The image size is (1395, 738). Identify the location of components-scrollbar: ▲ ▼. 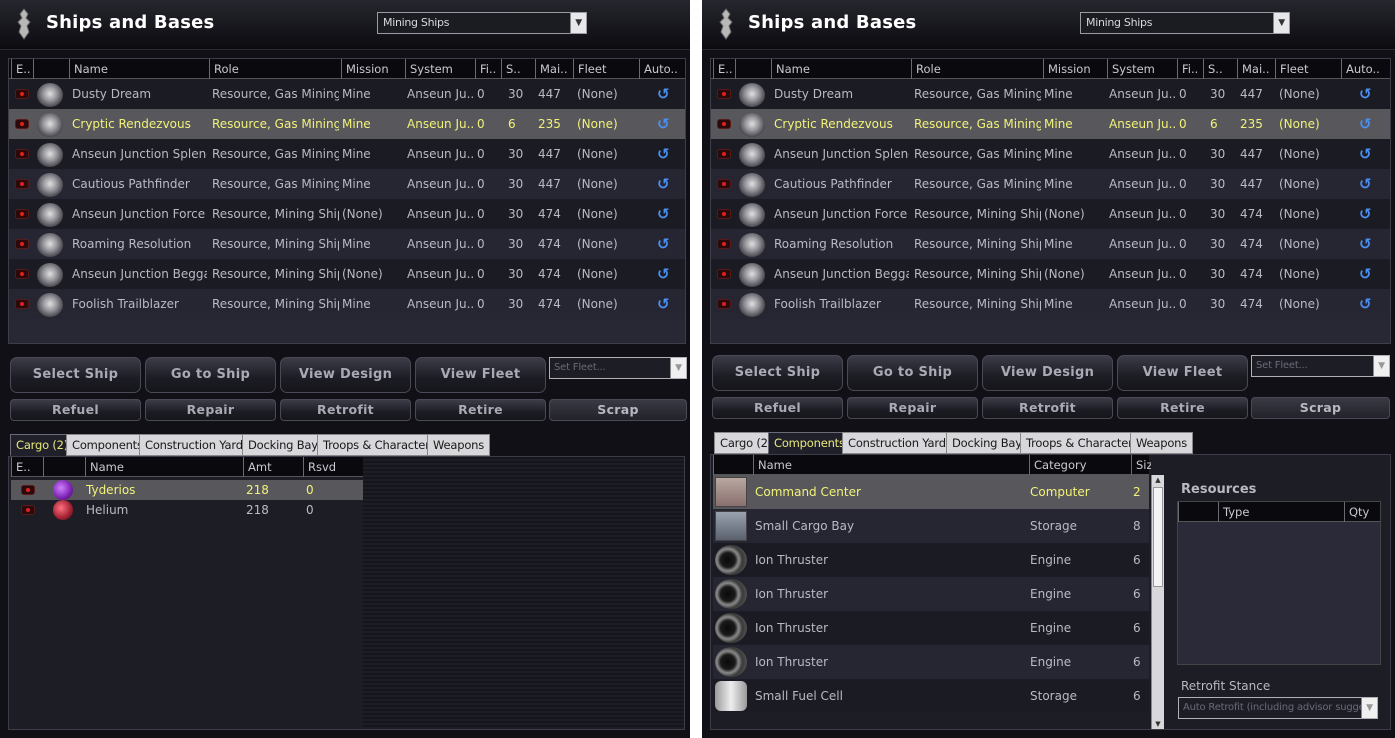
(1157, 602).